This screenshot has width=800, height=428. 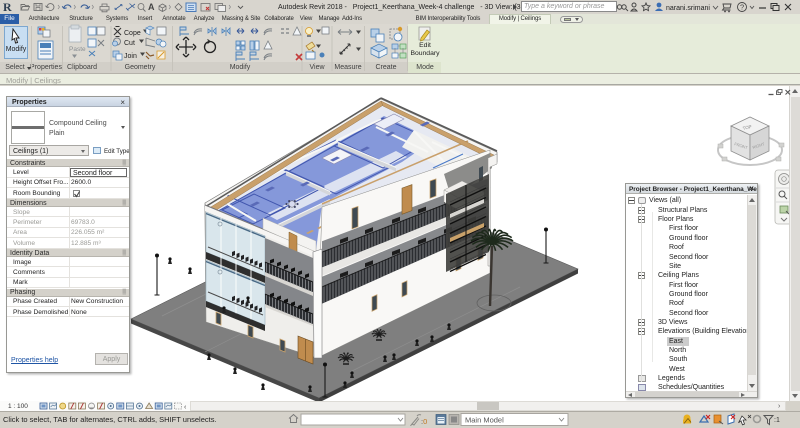 I want to click on svg-text: Join, so click(x=130, y=56).